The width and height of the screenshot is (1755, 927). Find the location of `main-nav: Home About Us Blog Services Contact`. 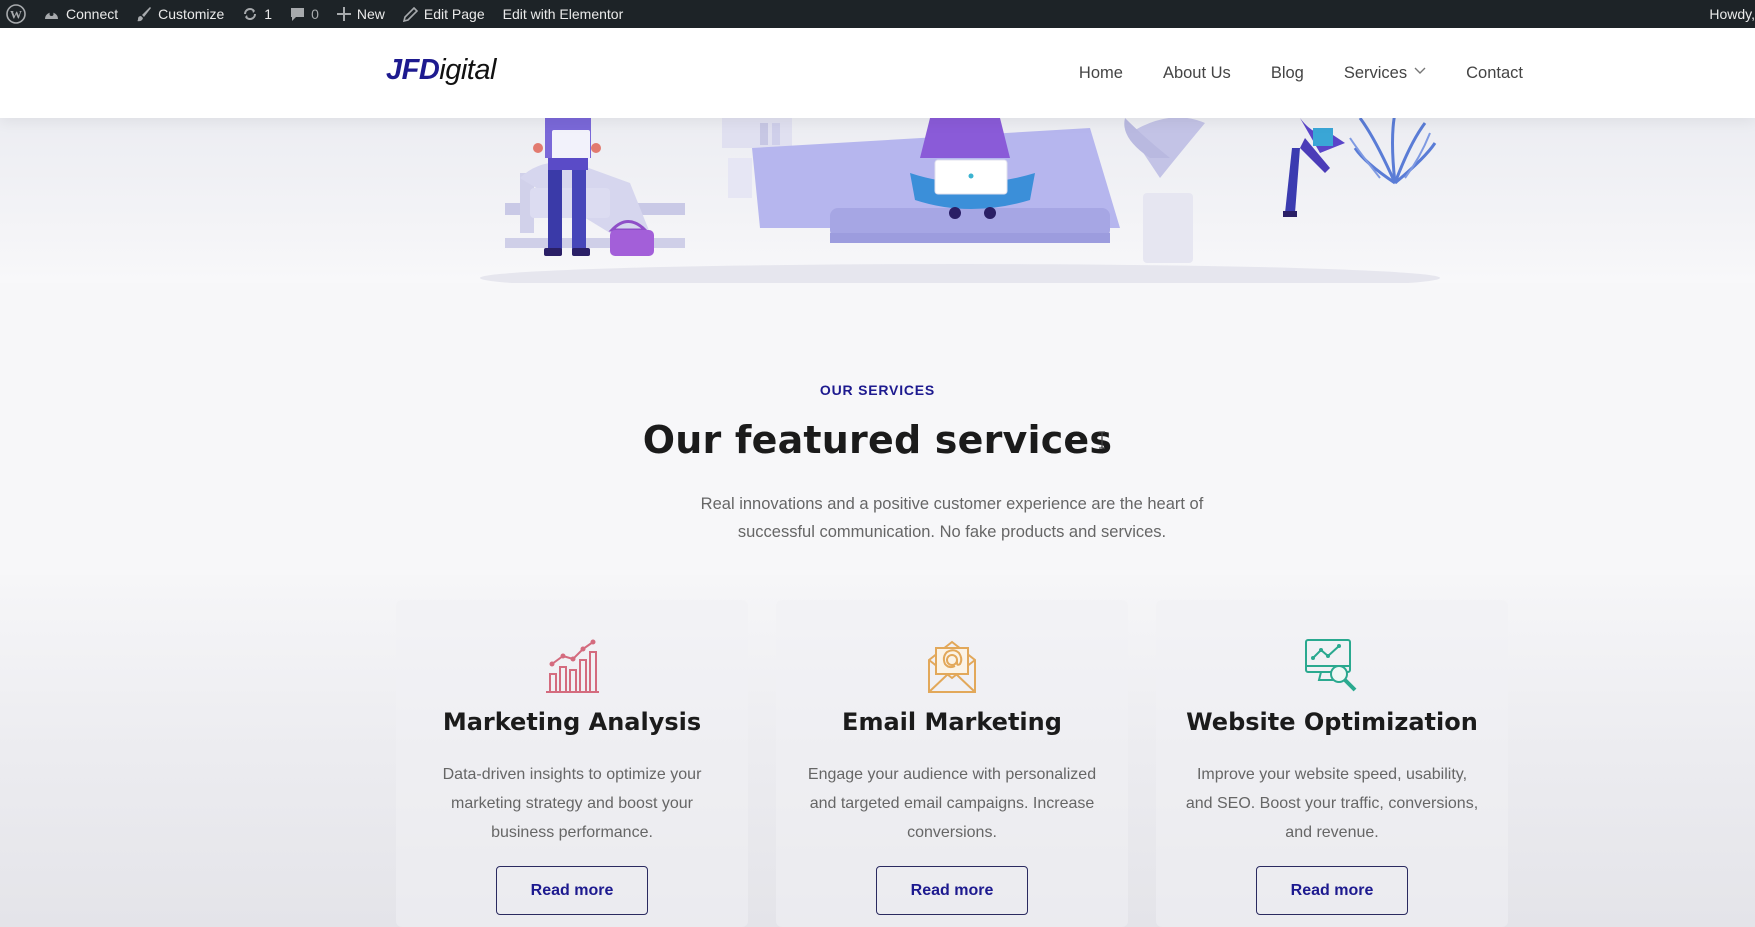

main-nav: Home About Us Blog Services Contact is located at coordinates (1301, 73).